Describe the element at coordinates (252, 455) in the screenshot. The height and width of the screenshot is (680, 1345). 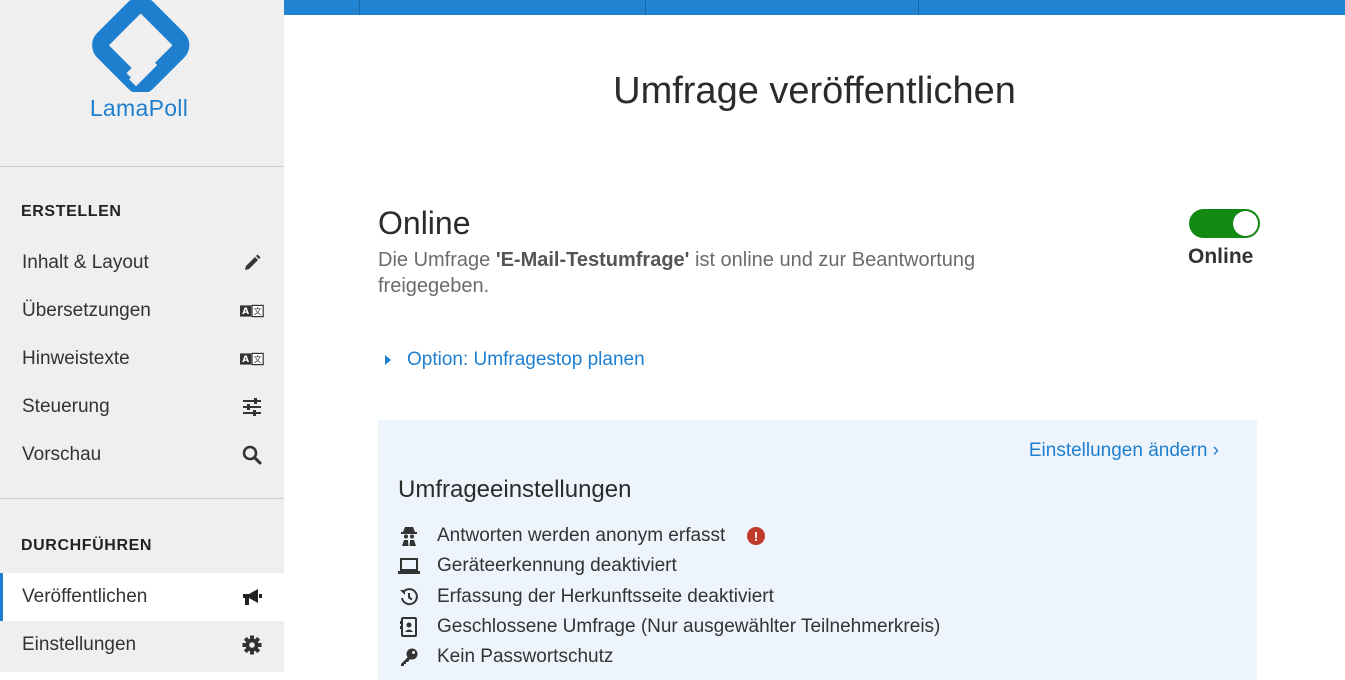
I see `search-icon` at that location.